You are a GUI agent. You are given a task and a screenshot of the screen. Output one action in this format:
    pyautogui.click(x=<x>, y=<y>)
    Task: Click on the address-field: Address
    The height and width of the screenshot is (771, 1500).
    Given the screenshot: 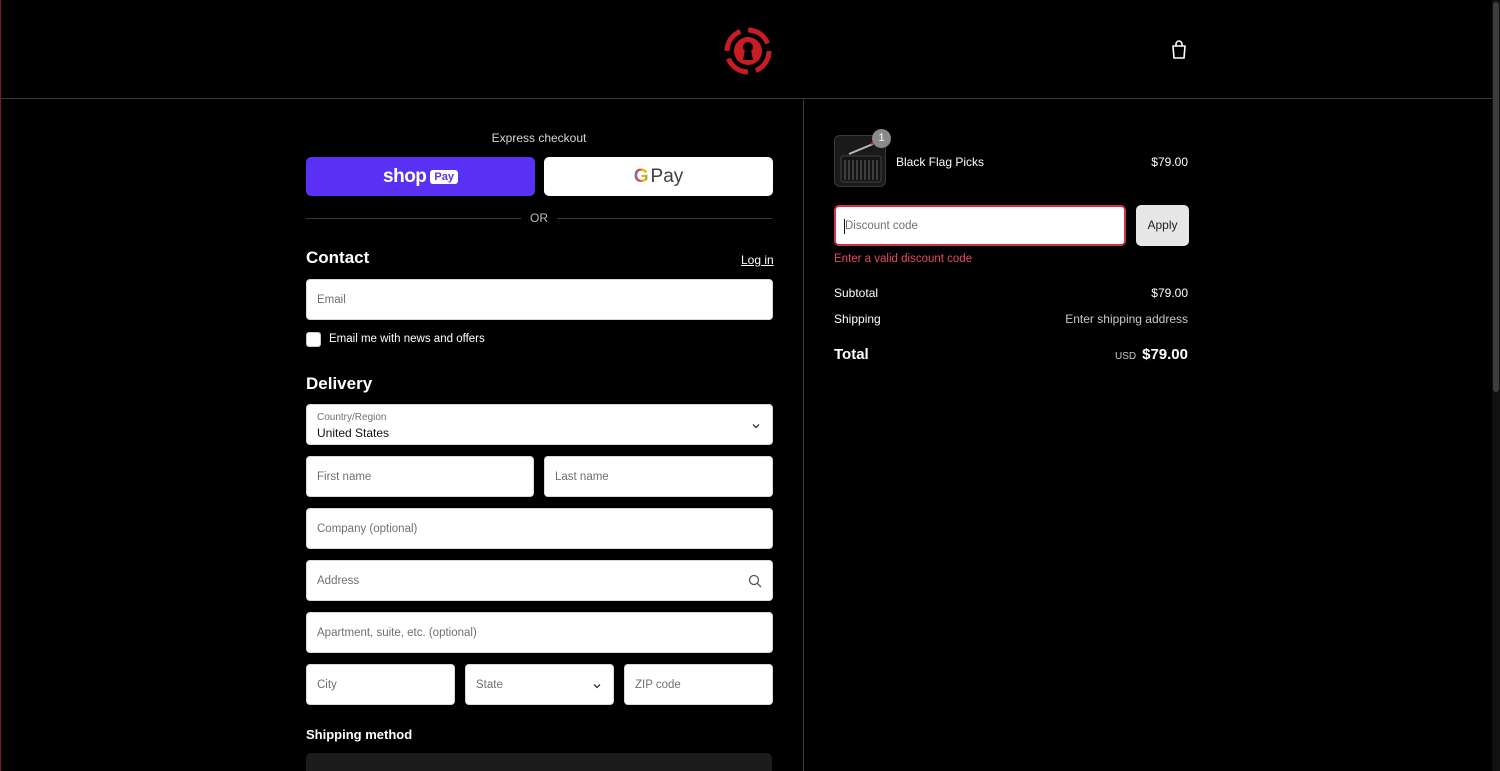 What is the action you would take?
    pyautogui.click(x=539, y=580)
    